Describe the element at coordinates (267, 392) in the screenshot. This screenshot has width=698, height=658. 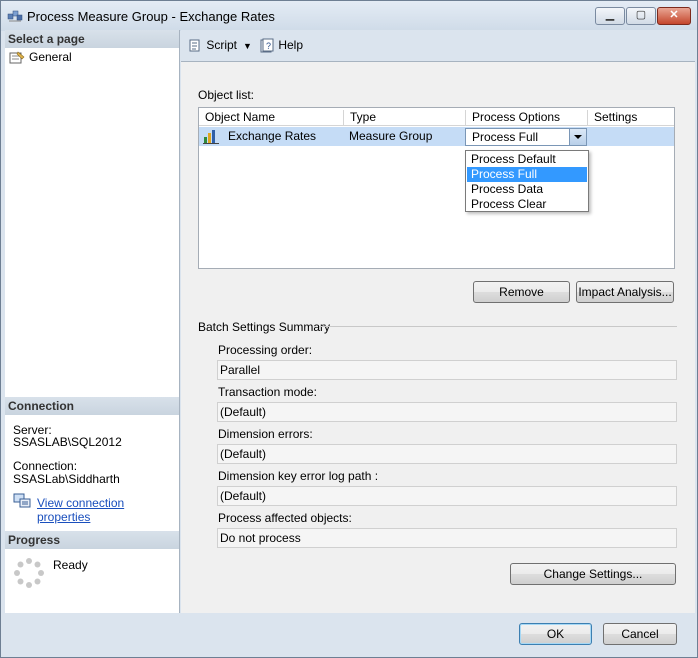
I see `transaction-mode-label: Transaction mode:` at that location.